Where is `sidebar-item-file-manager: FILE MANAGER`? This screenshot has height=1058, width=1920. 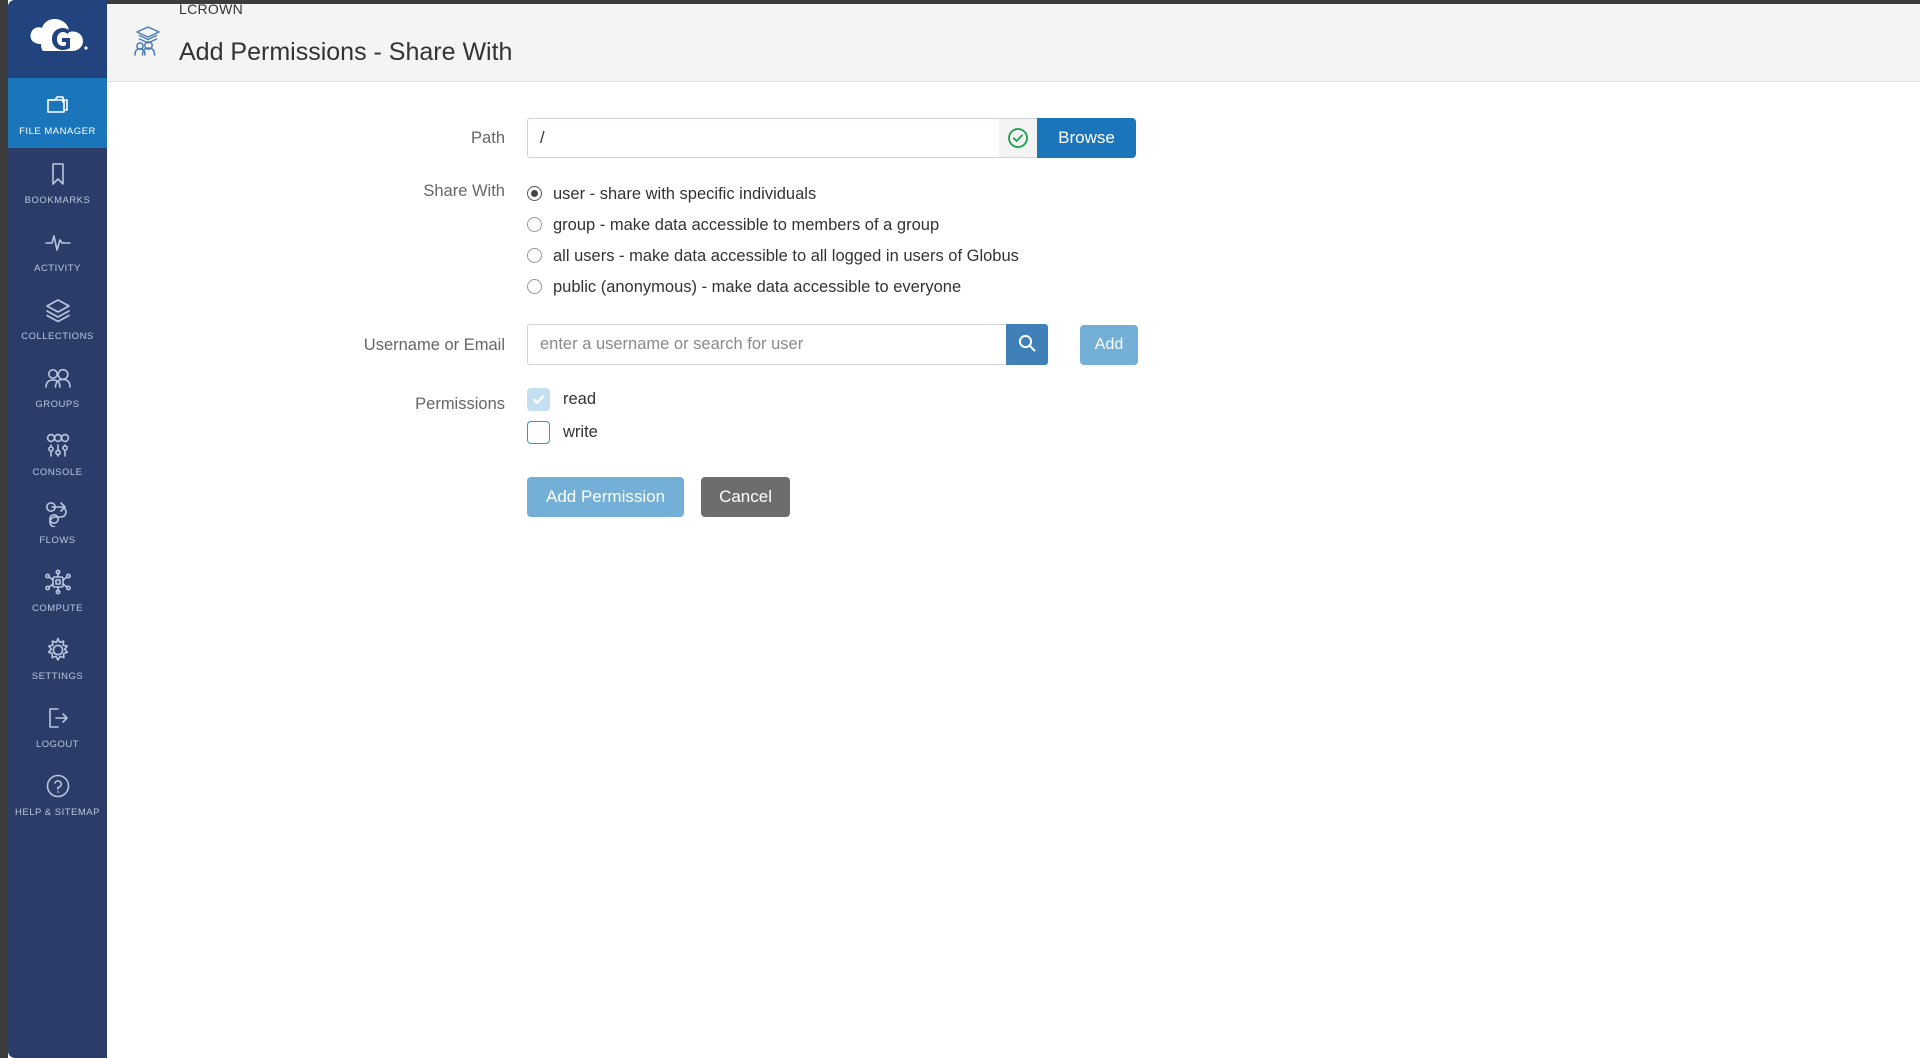
sidebar-item-file-manager: FILE MANAGER is located at coordinates (57, 113).